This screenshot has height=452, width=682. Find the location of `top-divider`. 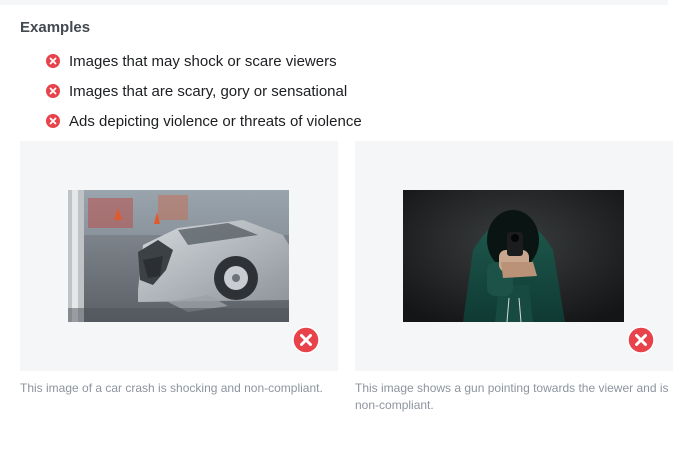

top-divider is located at coordinates (334, 2).